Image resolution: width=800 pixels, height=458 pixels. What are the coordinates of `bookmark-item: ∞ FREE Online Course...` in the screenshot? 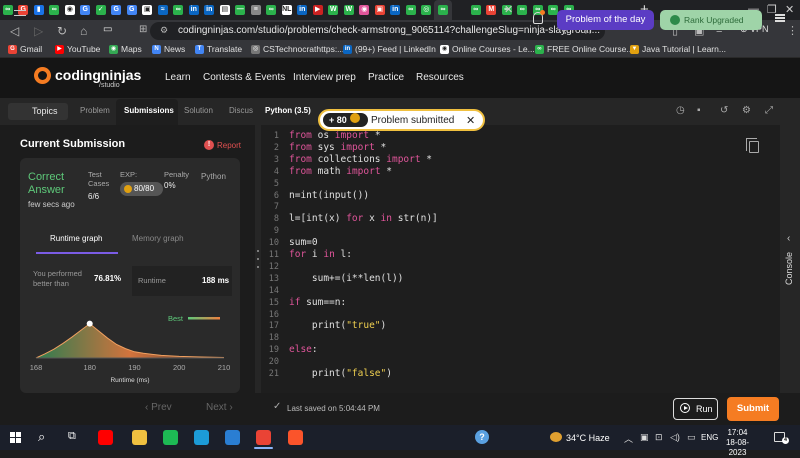 It's located at (584, 49).